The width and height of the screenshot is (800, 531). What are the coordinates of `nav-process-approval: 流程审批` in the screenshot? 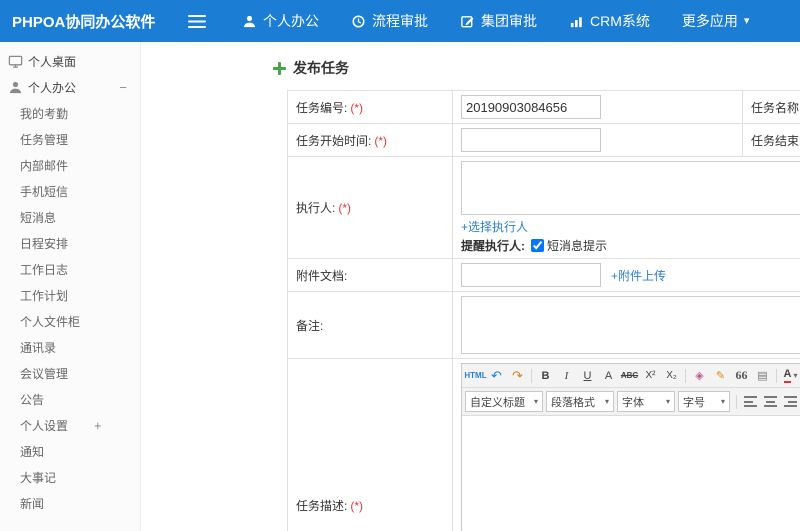 It's located at (389, 21).